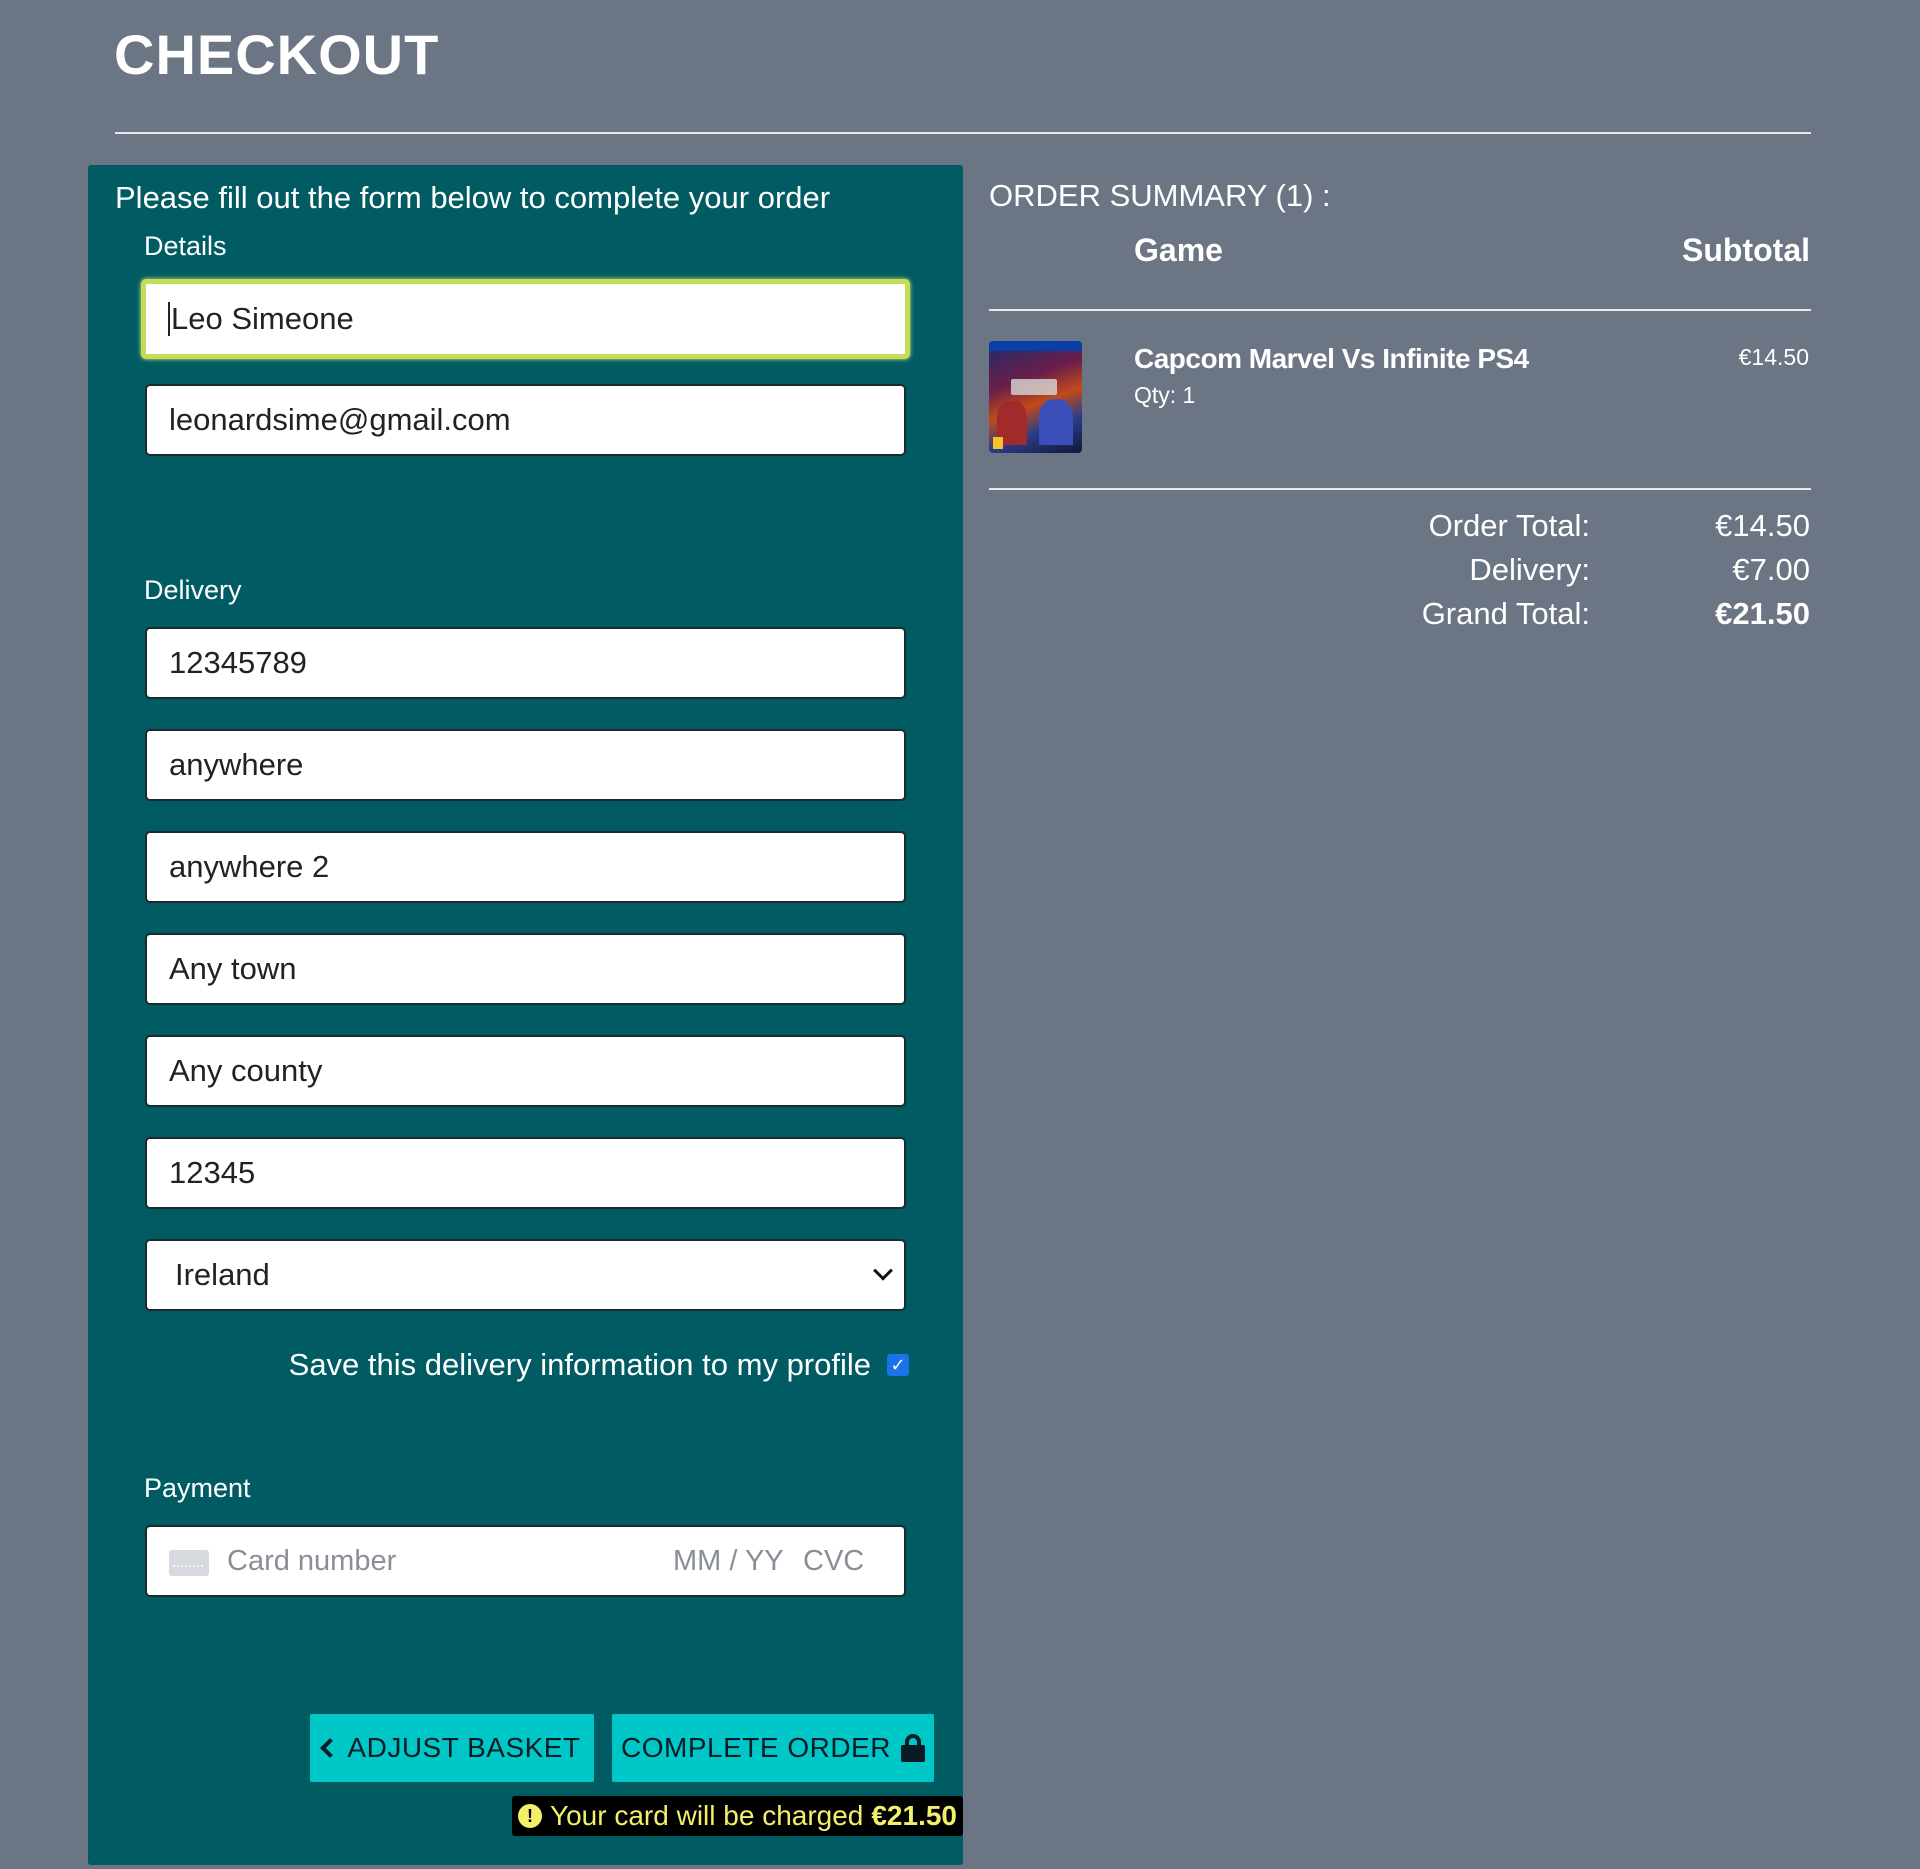 The width and height of the screenshot is (1920, 1869). I want to click on full-name-value: Leo Simeone, so click(262, 318).